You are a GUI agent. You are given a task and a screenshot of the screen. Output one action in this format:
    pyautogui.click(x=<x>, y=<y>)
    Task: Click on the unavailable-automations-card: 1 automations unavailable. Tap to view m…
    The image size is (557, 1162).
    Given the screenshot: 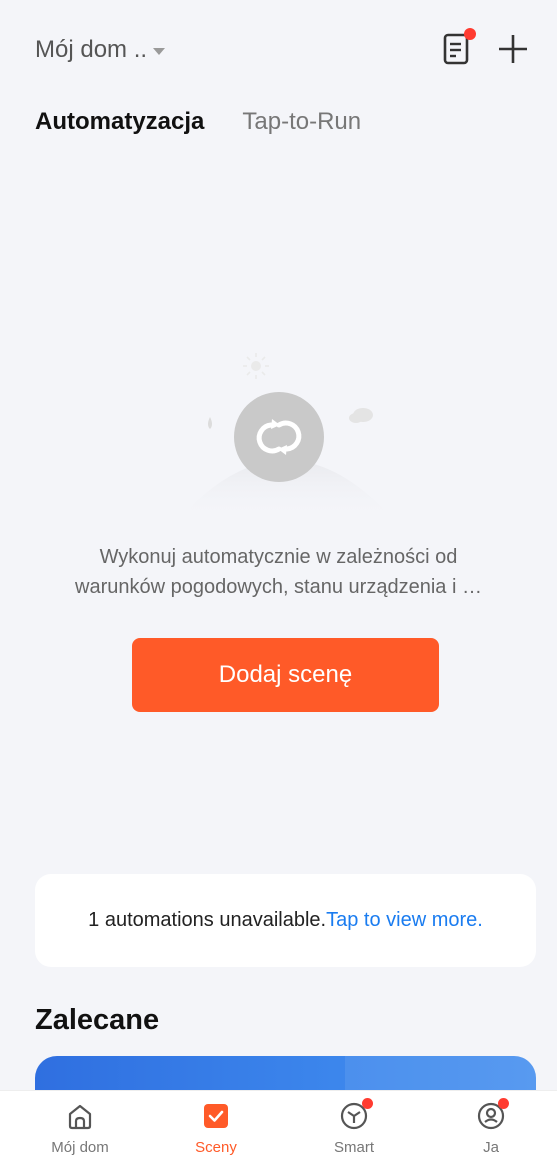 What is the action you would take?
    pyautogui.click(x=285, y=920)
    